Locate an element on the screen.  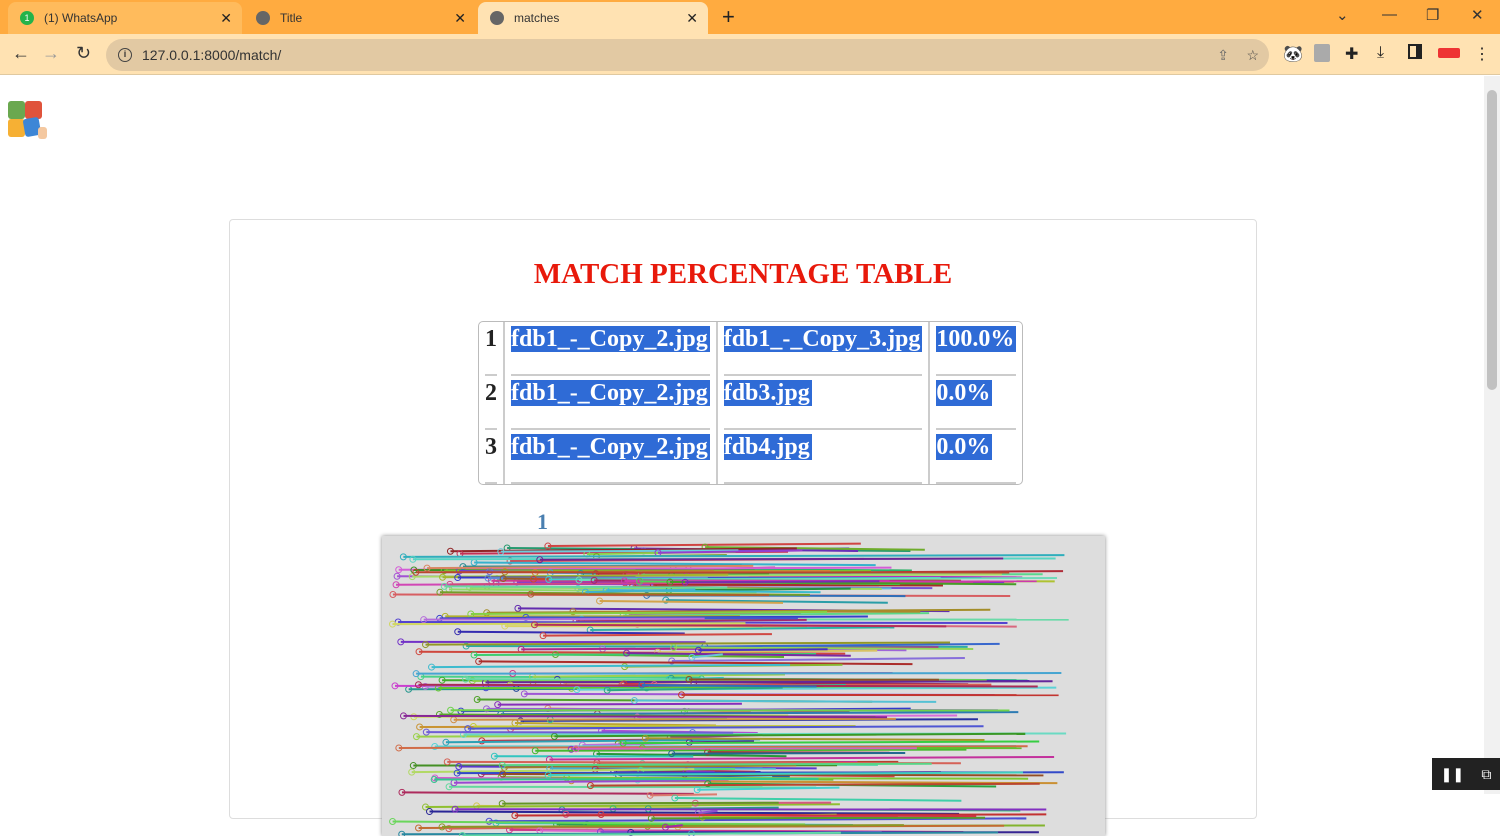
image-label: 1 is located at coordinates (542, 522).